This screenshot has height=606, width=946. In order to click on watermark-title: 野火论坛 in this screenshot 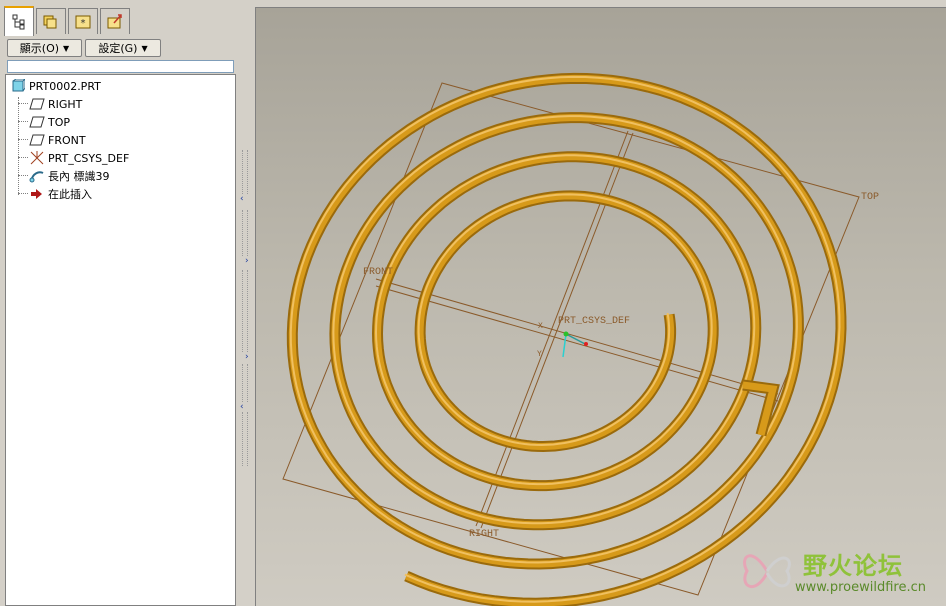, I will do `click(853, 566)`.